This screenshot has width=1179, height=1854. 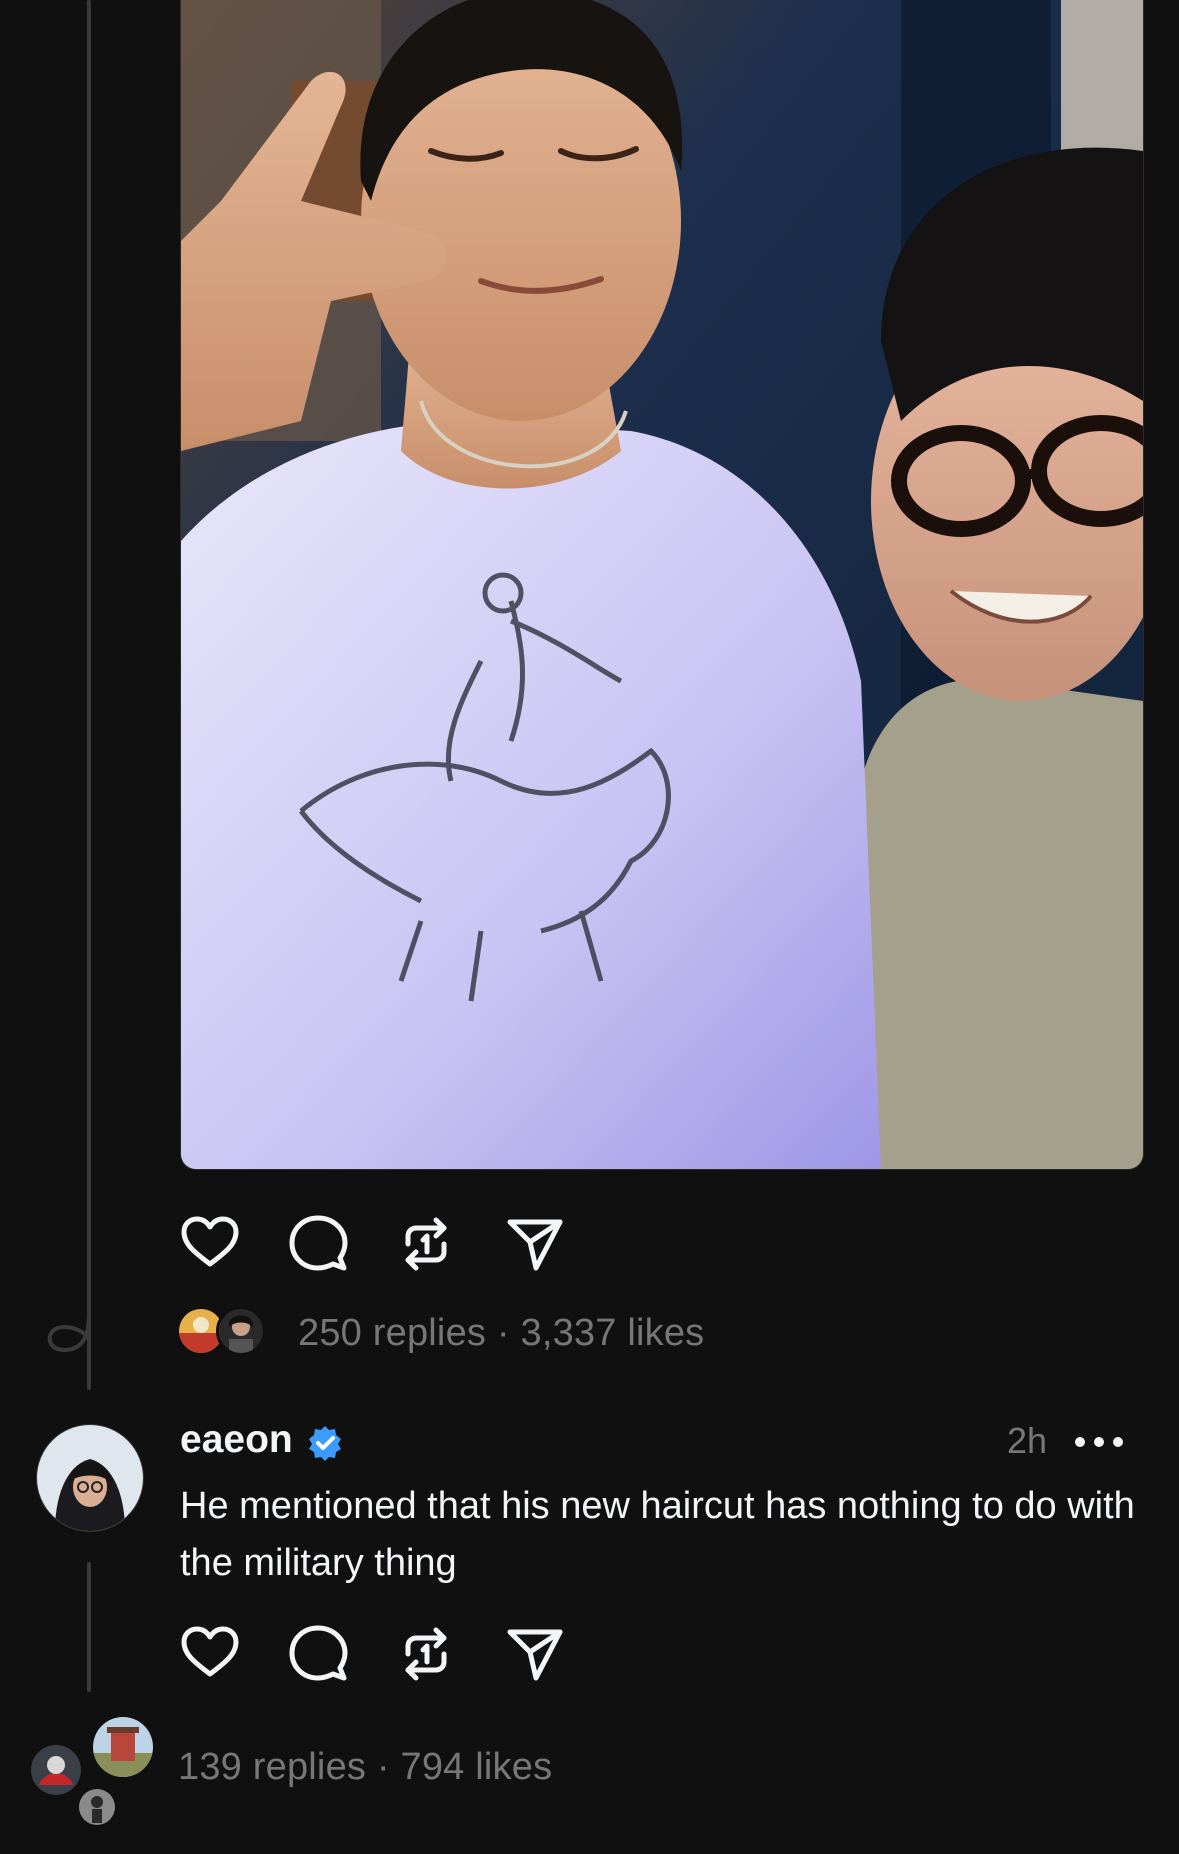 I want to click on post-stats: 250 replies · 3,337 likes, so click(x=501, y=1333).